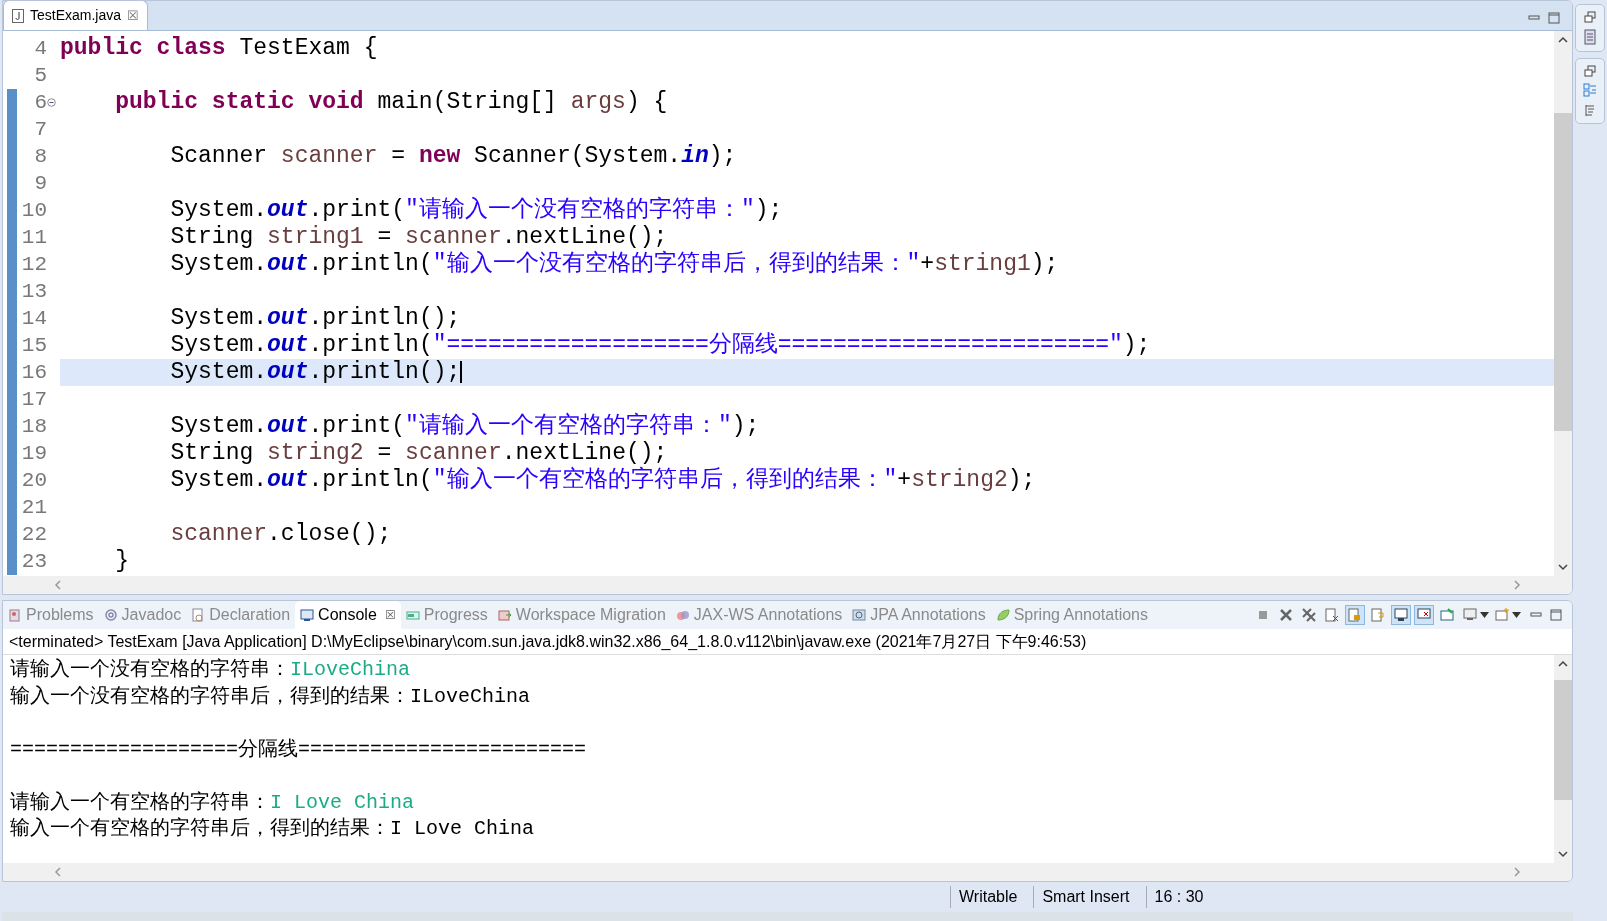  I want to click on line-number: 9, so click(40, 183).